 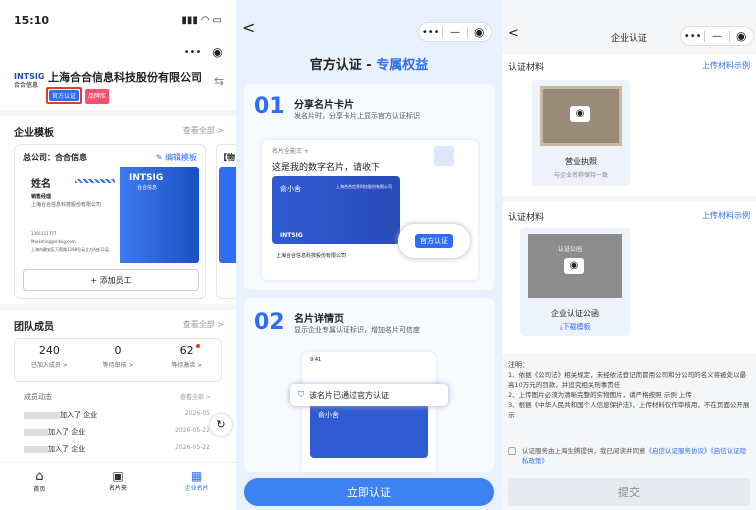 What do you see at coordinates (29, 80) in the screenshot?
I see `company-logo: INTSIG 合合信息` at bounding box center [29, 80].